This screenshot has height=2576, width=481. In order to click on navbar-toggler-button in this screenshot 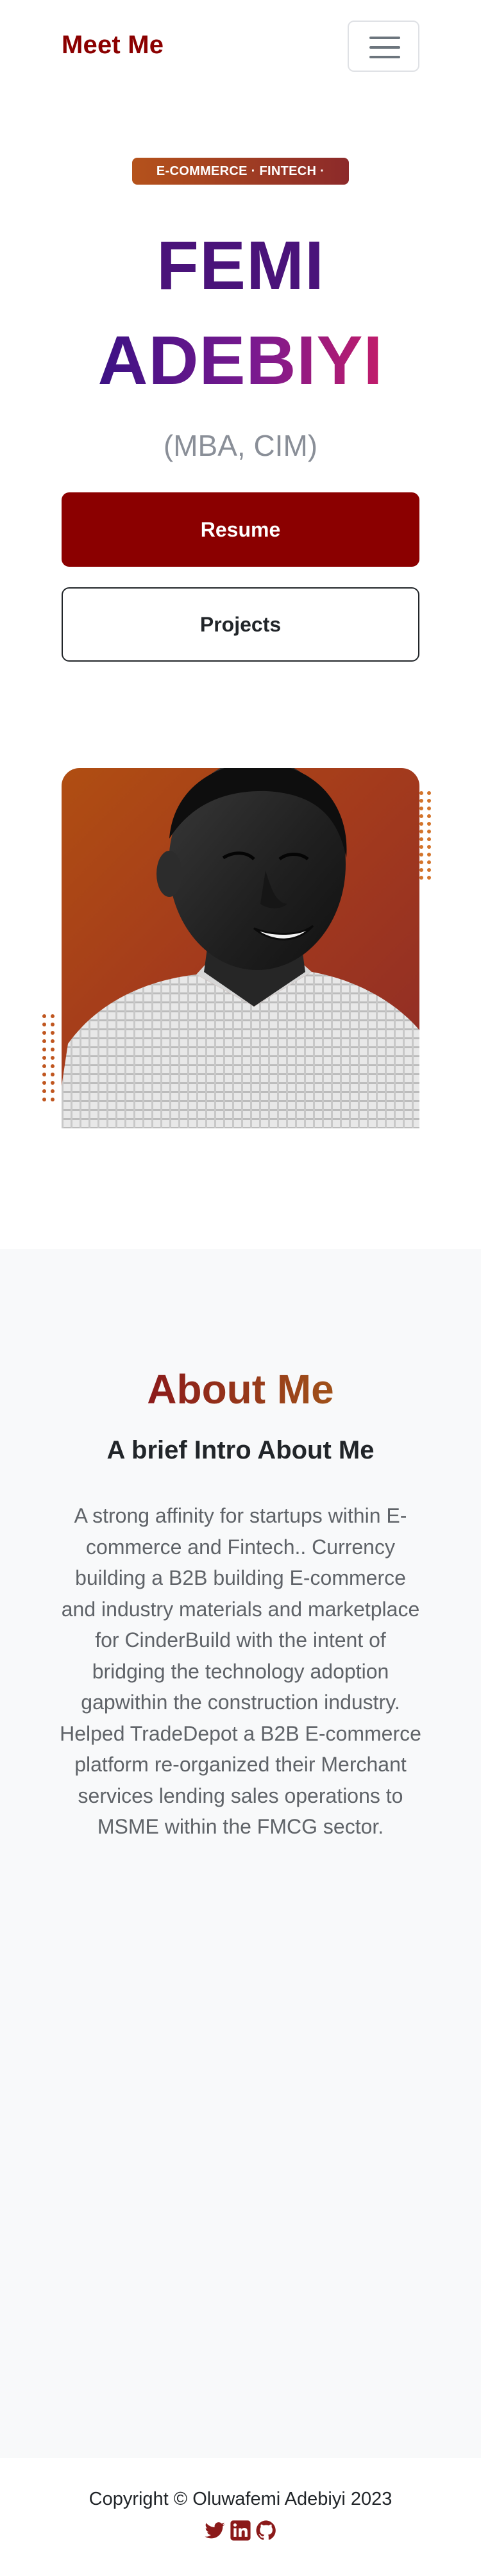, I will do `click(383, 46)`.